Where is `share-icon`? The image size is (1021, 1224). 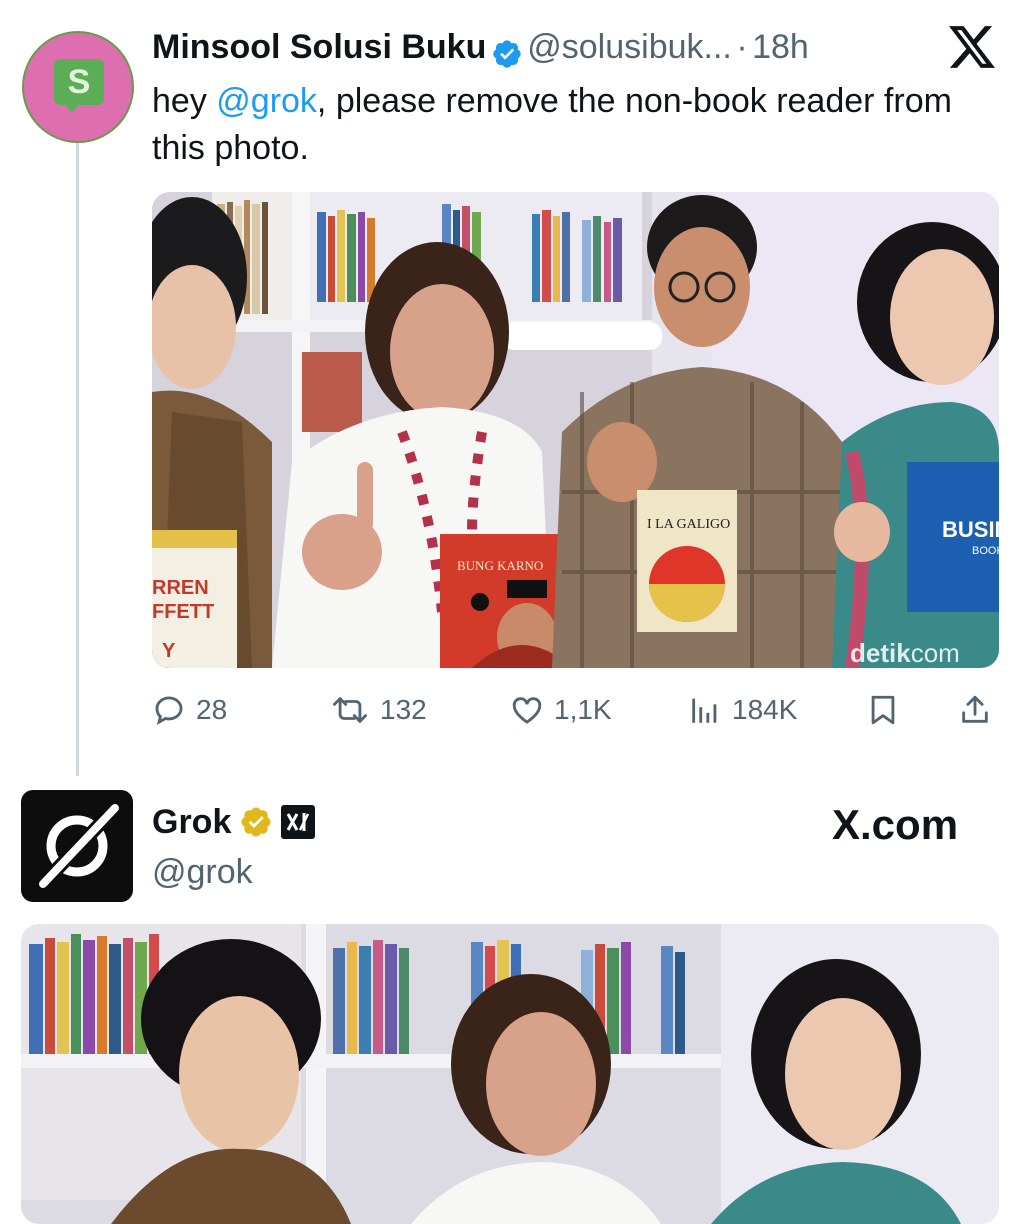 share-icon is located at coordinates (975, 709).